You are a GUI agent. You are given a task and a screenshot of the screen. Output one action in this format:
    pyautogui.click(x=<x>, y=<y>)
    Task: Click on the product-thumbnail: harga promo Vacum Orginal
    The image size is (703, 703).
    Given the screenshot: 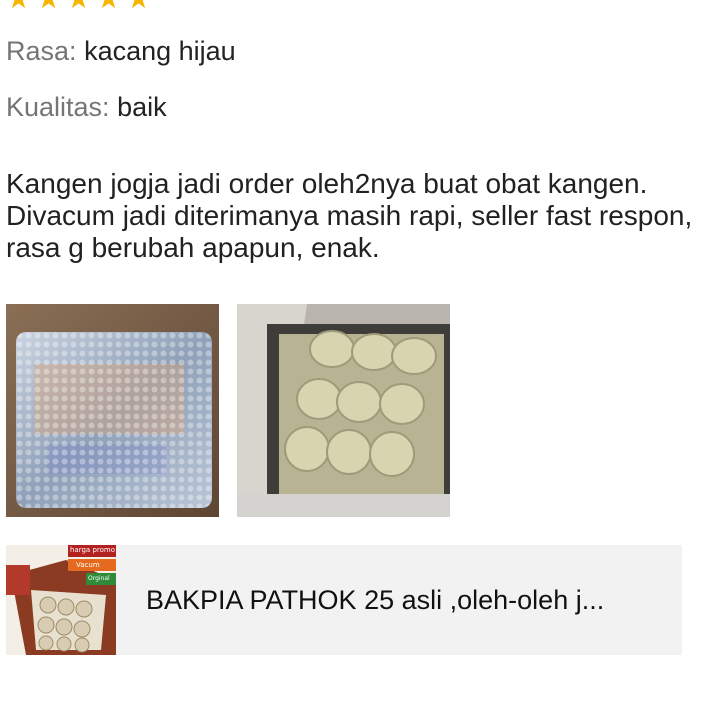 What is the action you would take?
    pyautogui.click(x=61, y=600)
    